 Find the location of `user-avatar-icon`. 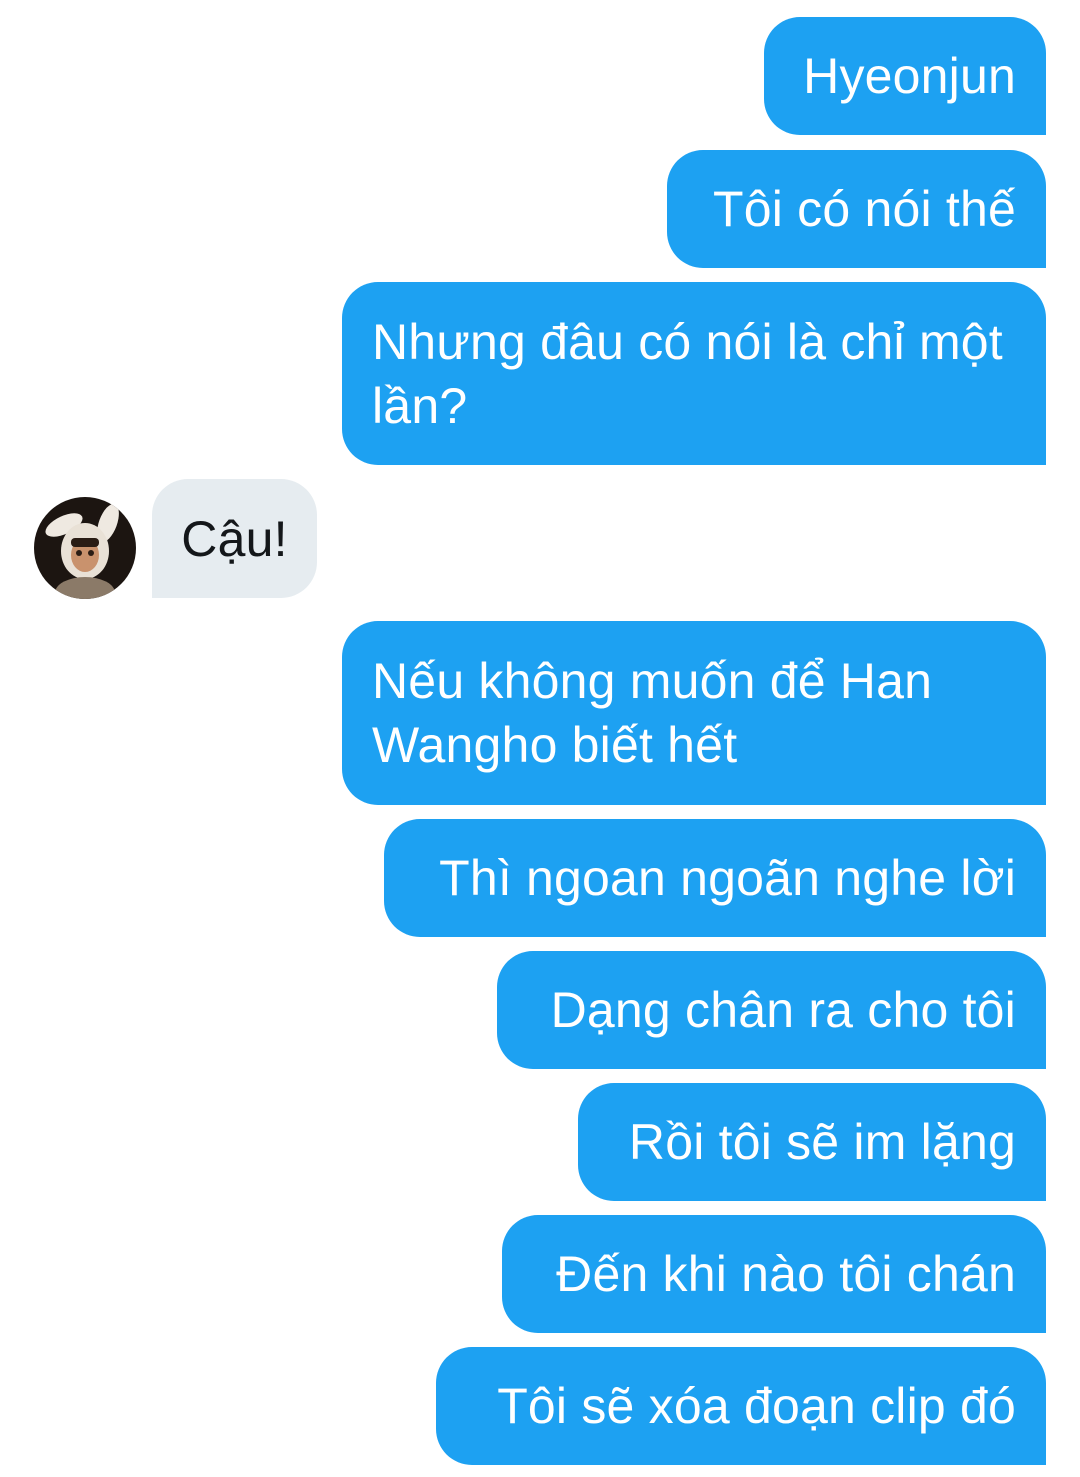

user-avatar-icon is located at coordinates (85, 548).